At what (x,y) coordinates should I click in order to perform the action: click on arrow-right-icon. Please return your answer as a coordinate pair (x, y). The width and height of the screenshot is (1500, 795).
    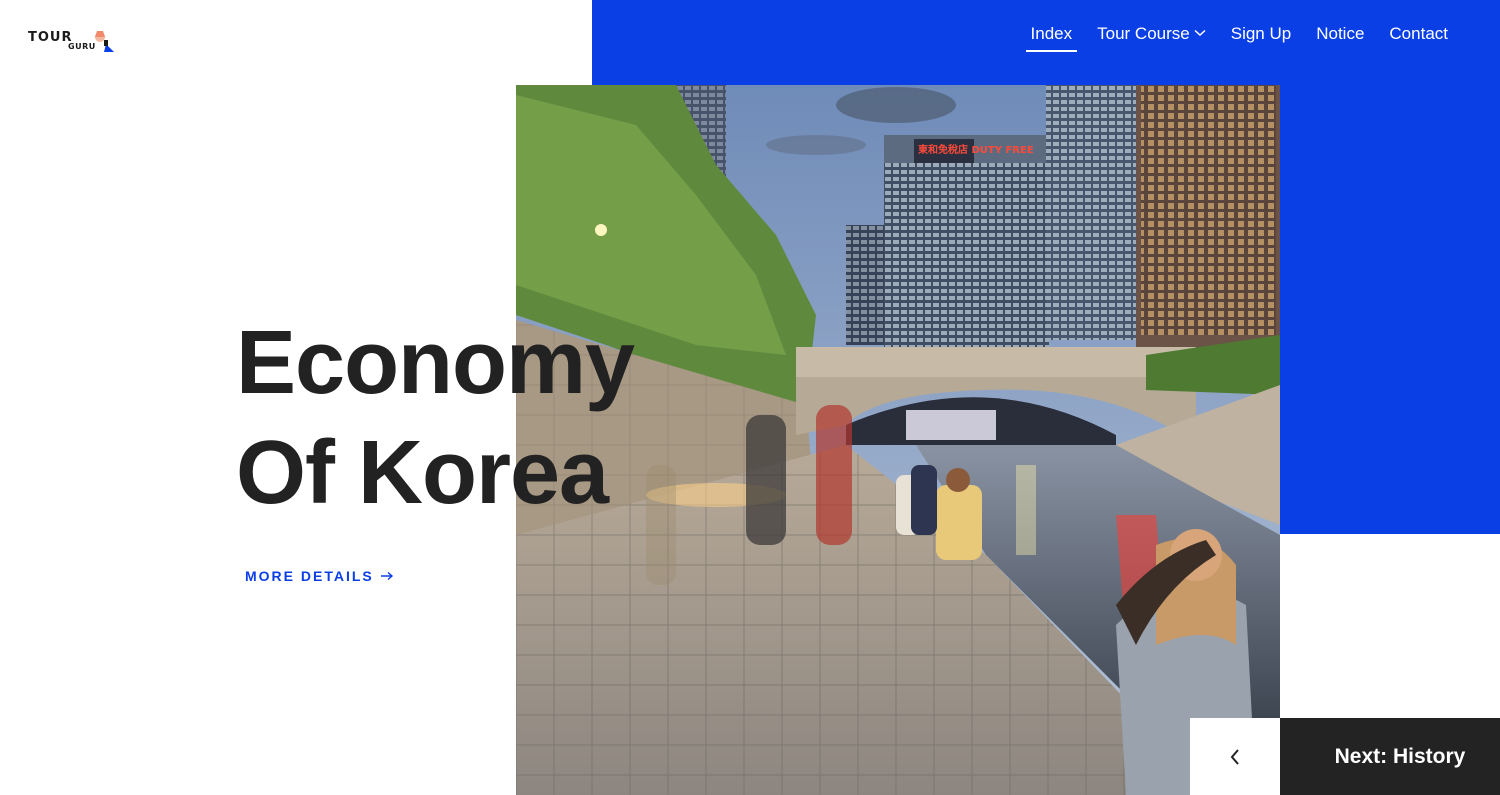
    Looking at the image, I should click on (386, 576).